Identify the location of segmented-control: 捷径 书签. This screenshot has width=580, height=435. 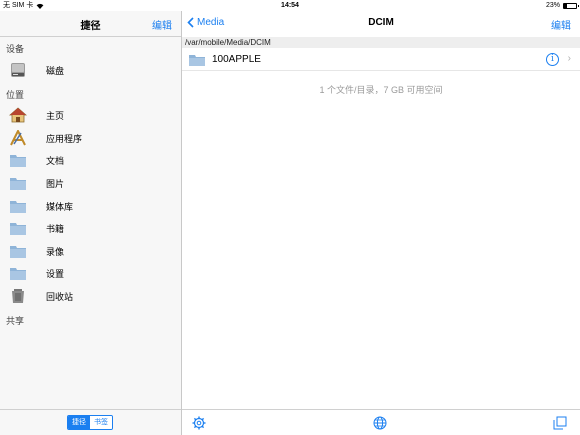
(90, 422).